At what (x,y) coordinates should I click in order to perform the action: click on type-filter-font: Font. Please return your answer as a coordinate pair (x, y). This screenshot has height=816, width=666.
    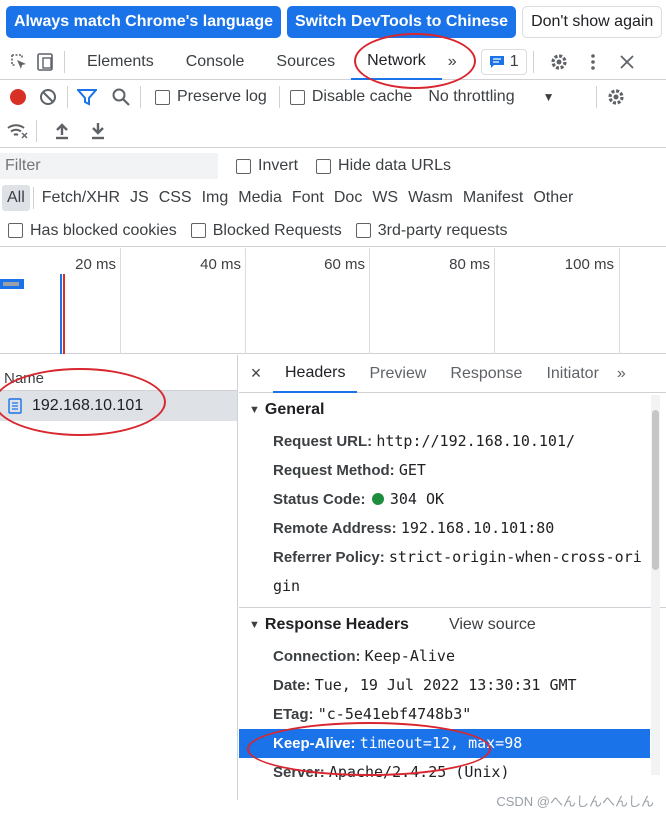
    Looking at the image, I should click on (308, 198).